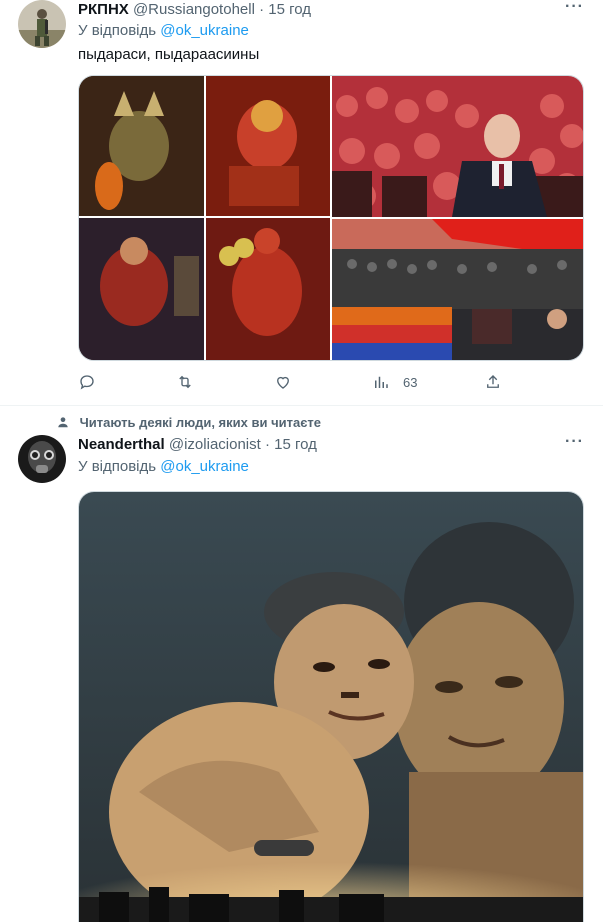 This screenshot has width=603, height=922. I want to click on views-icon, so click(381, 382).